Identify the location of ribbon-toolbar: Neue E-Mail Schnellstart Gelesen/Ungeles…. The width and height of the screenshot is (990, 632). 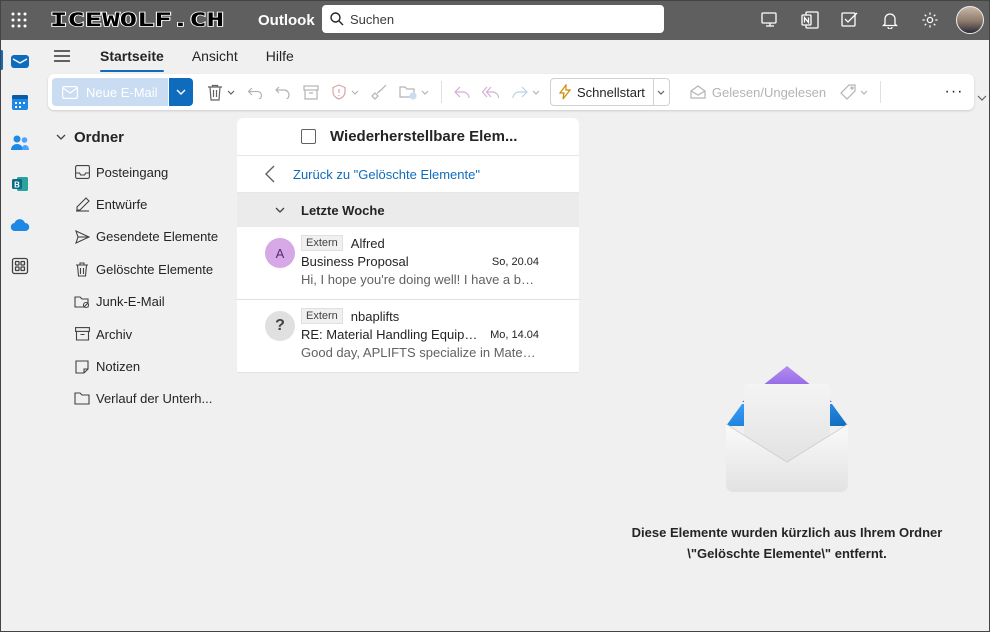
(511, 92).